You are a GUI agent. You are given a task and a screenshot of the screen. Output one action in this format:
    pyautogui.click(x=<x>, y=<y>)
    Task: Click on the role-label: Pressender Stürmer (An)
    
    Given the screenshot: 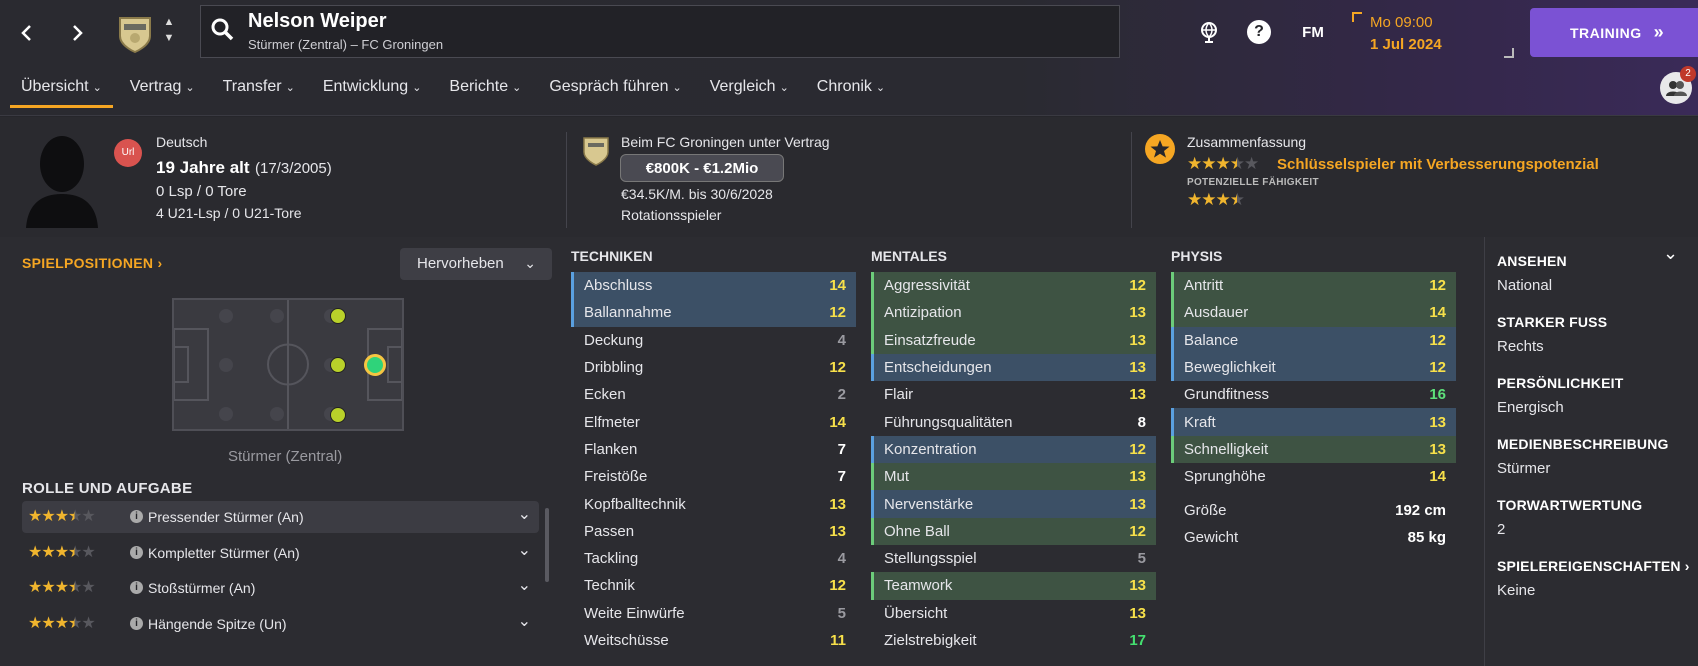 What is the action you would take?
    pyautogui.click(x=226, y=517)
    